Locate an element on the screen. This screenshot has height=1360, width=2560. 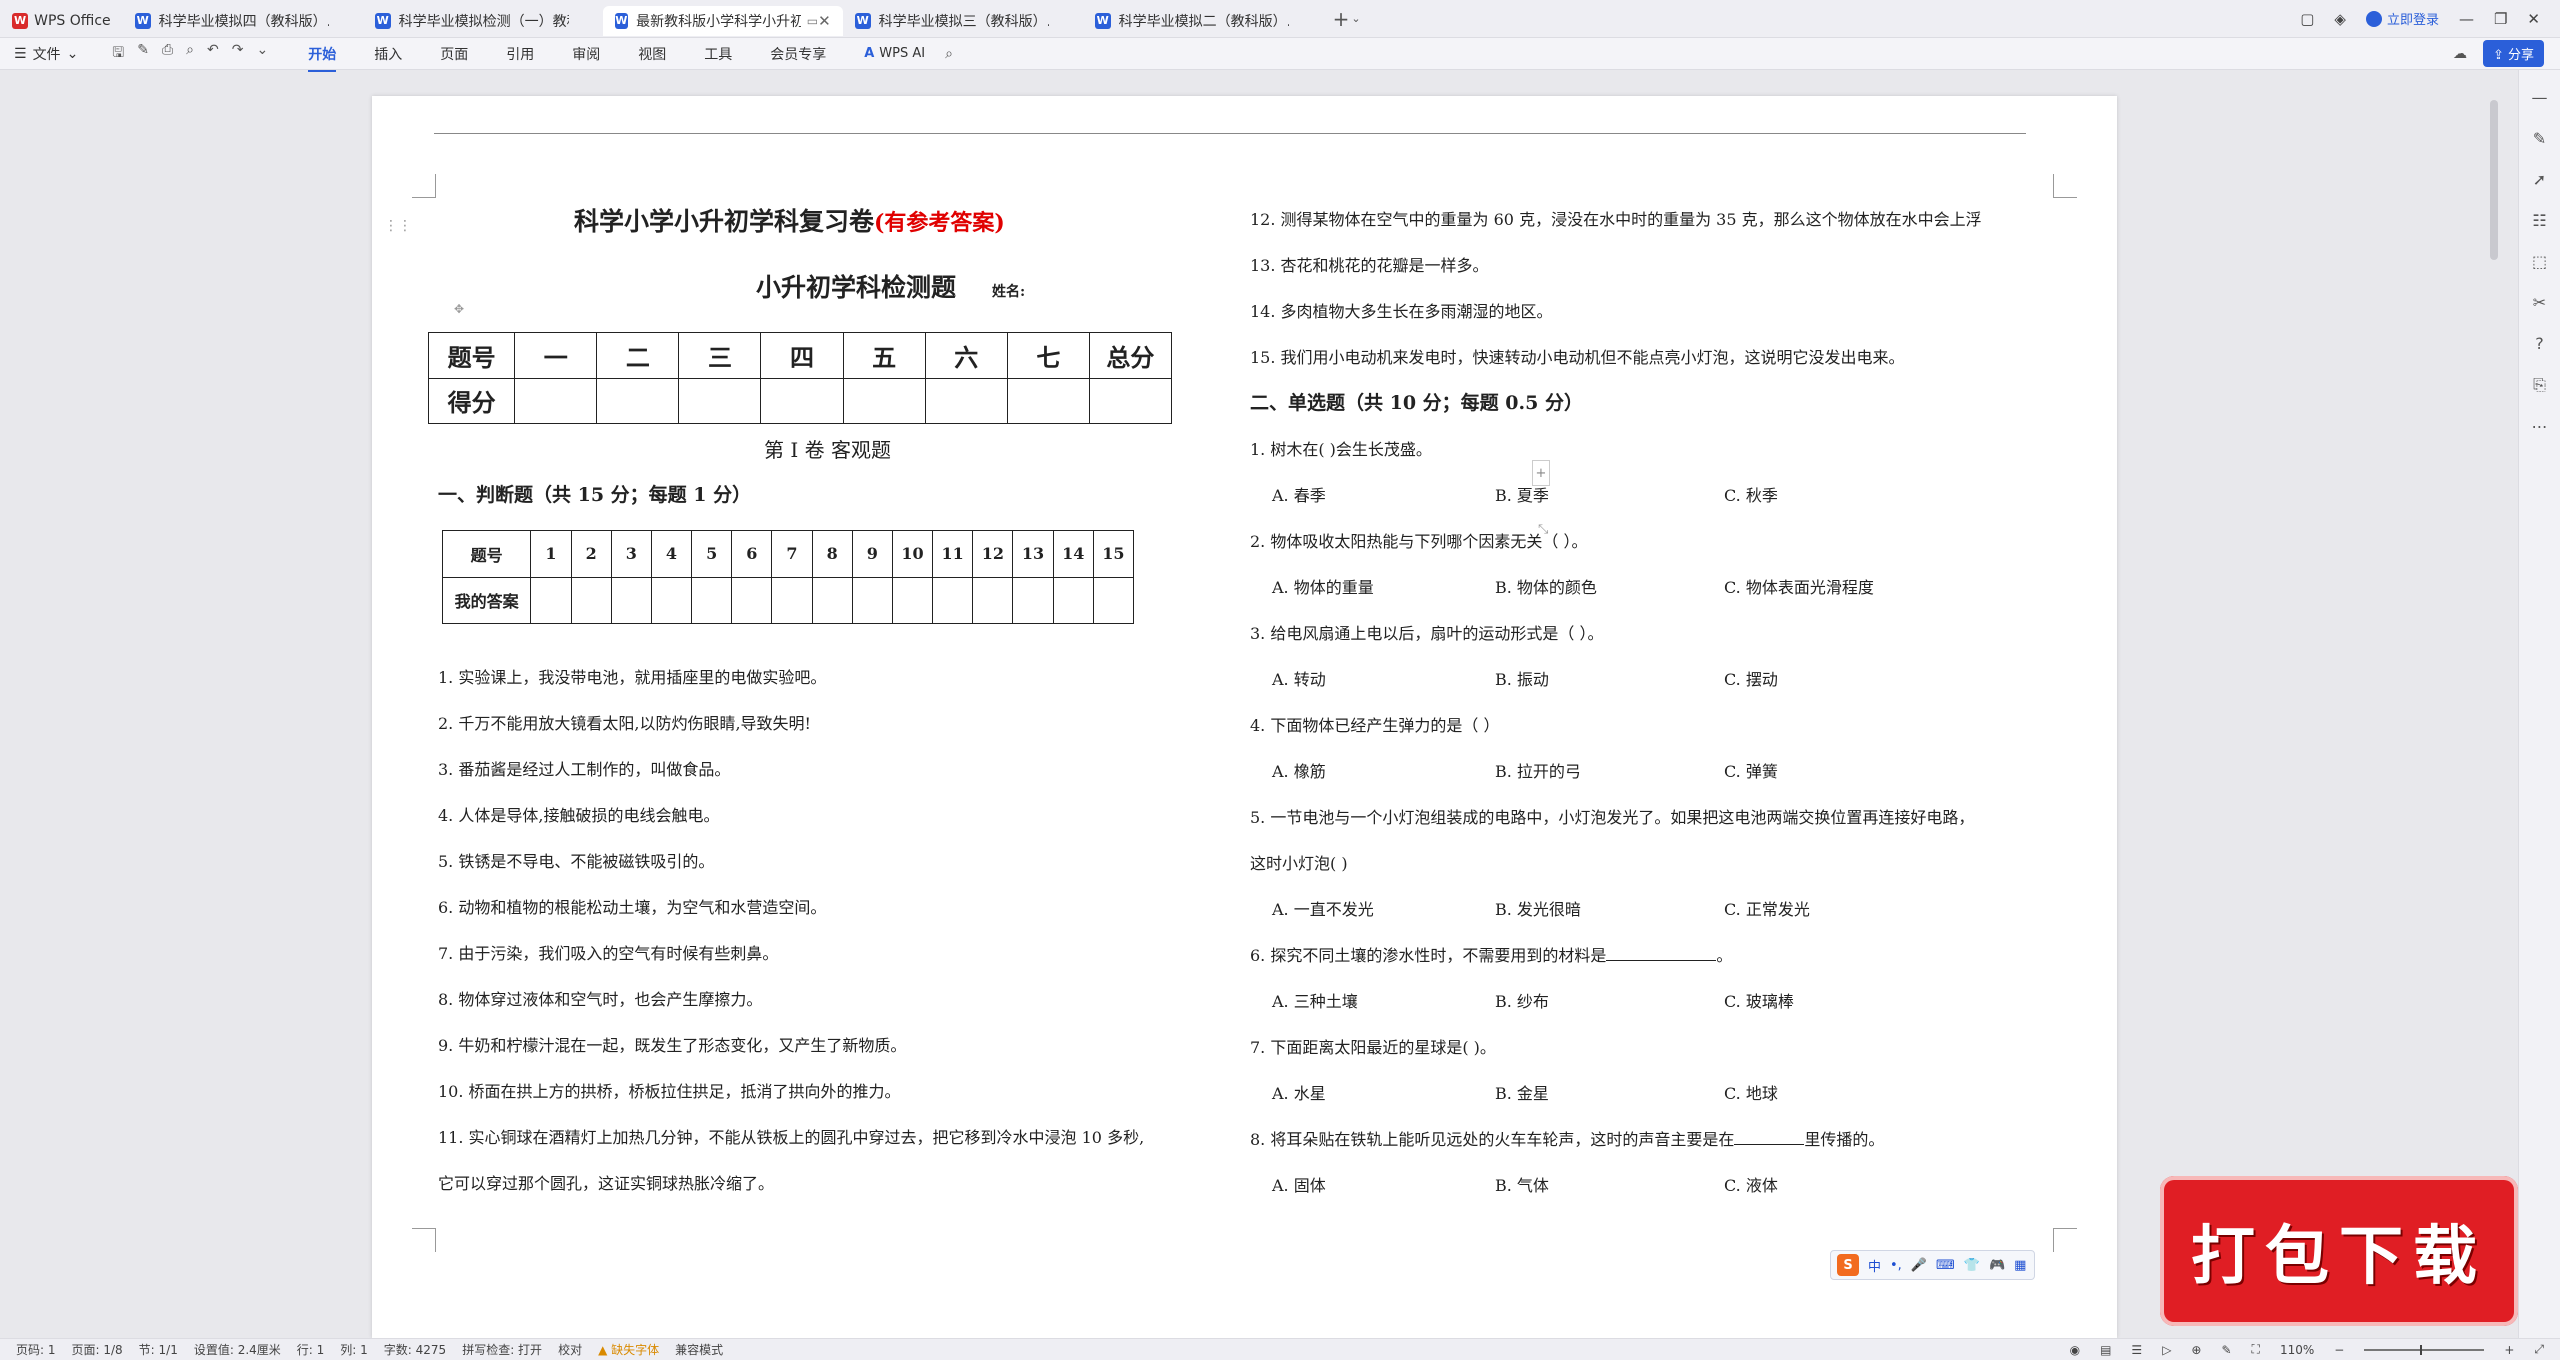
outline-icon: ☰ is located at coordinates (2136, 1350).